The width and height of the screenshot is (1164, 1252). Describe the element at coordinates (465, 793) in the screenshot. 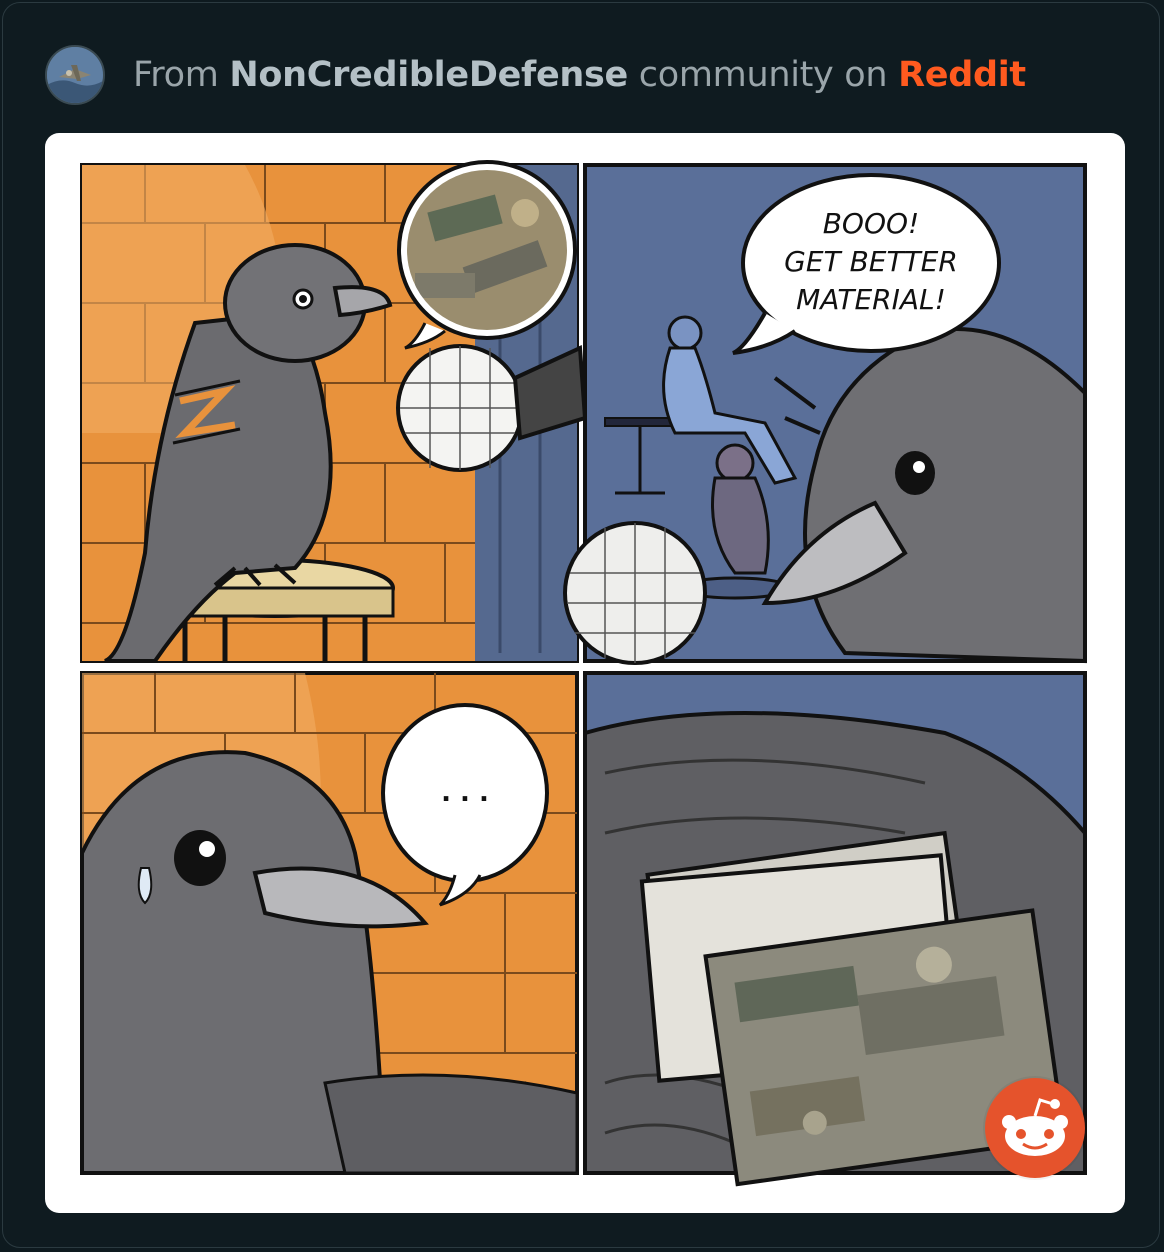

I see `panel3-speech: . . .` at that location.